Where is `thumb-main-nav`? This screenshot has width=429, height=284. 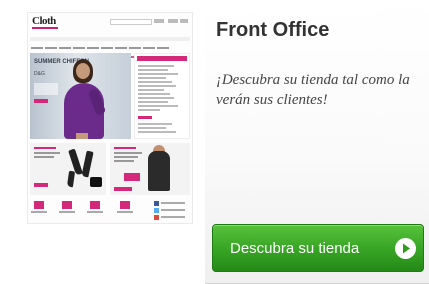
thumb-main-nav is located at coordinates (110, 43).